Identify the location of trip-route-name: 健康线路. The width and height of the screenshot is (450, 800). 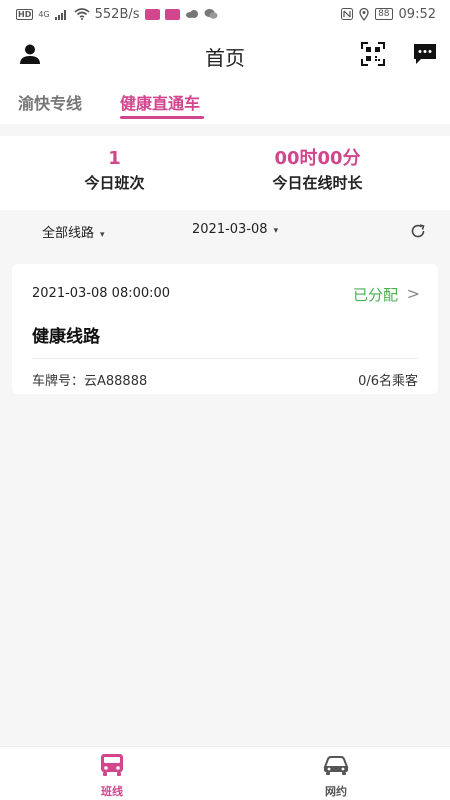
(66, 337).